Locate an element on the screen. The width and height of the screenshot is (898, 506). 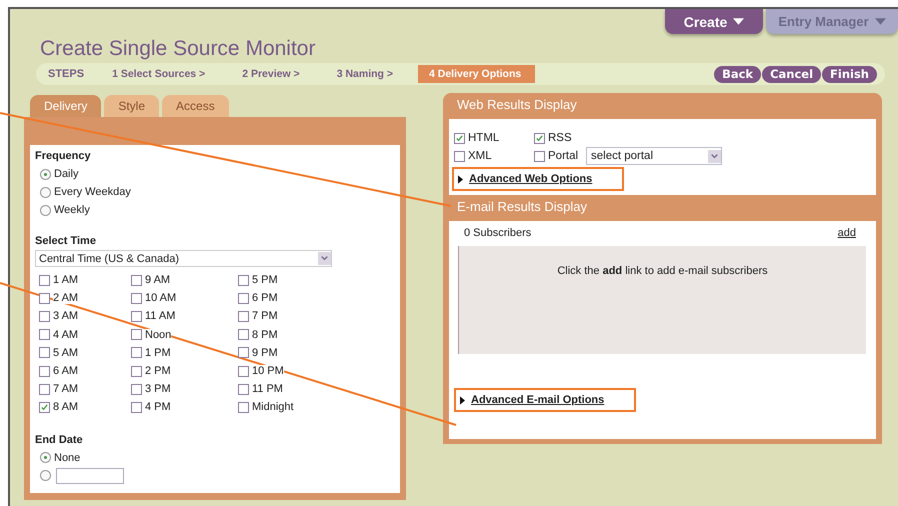
radio-label: Daily is located at coordinates (66, 174).